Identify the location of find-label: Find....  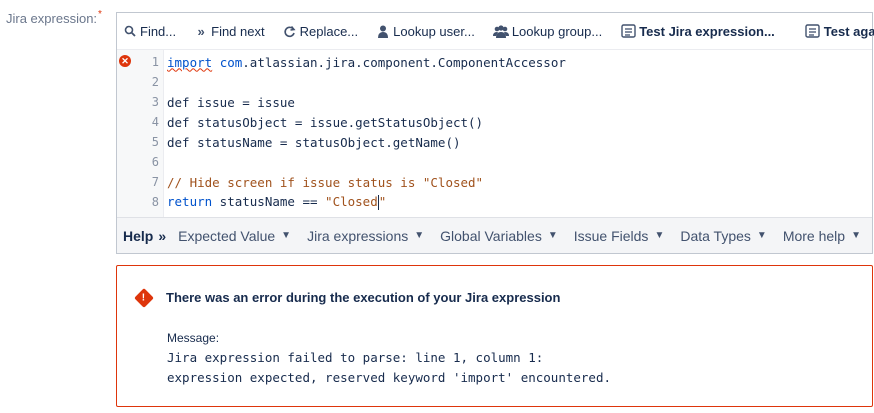
(158, 31).